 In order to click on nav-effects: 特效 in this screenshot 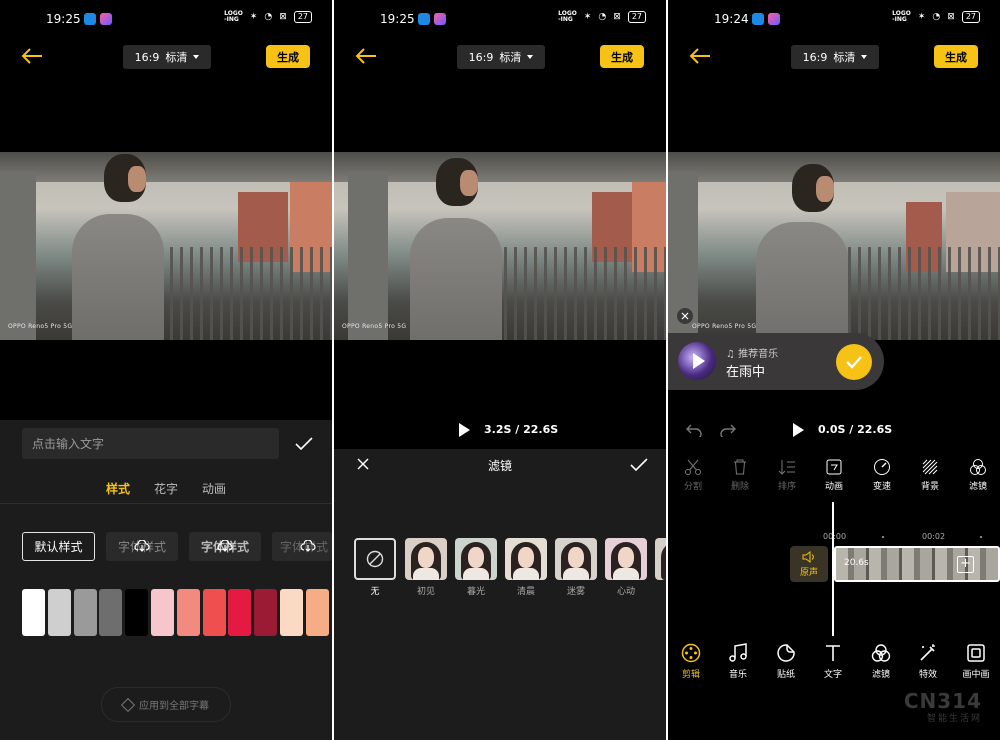, I will do `click(928, 661)`.